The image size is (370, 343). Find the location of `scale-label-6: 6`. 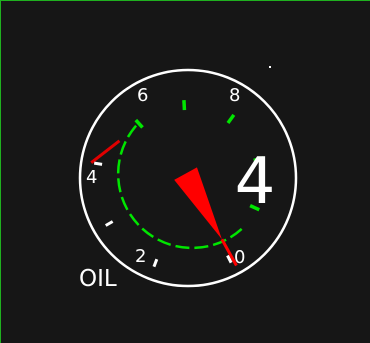

scale-label-6: 6 is located at coordinates (142, 95).